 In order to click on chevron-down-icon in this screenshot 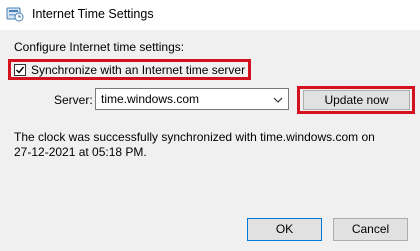, I will do `click(278, 99)`.